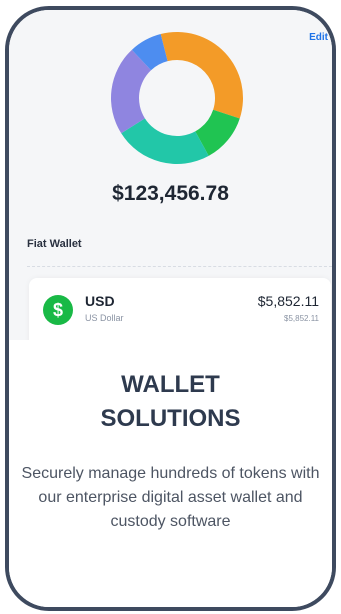 This screenshot has width=341, height=614. What do you see at coordinates (170, 402) in the screenshot?
I see `promo-headline: WALLET SOLUTIONS` at bounding box center [170, 402].